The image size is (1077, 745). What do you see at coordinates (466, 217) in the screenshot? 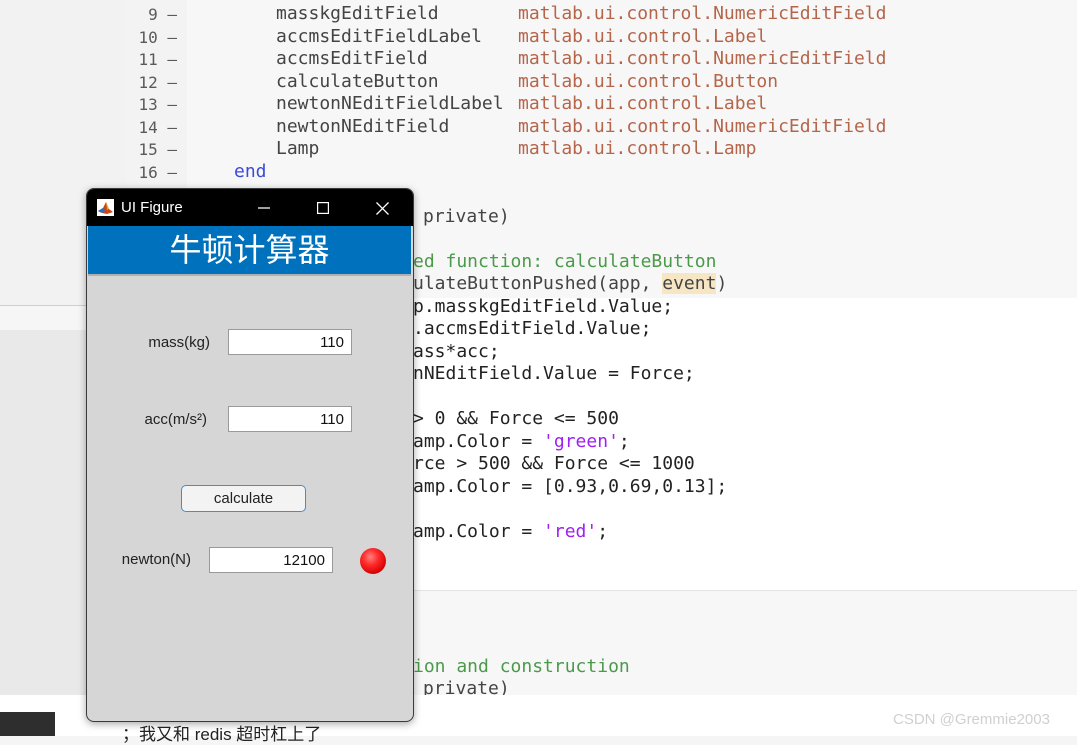
I see `code-line: private)` at bounding box center [466, 217].